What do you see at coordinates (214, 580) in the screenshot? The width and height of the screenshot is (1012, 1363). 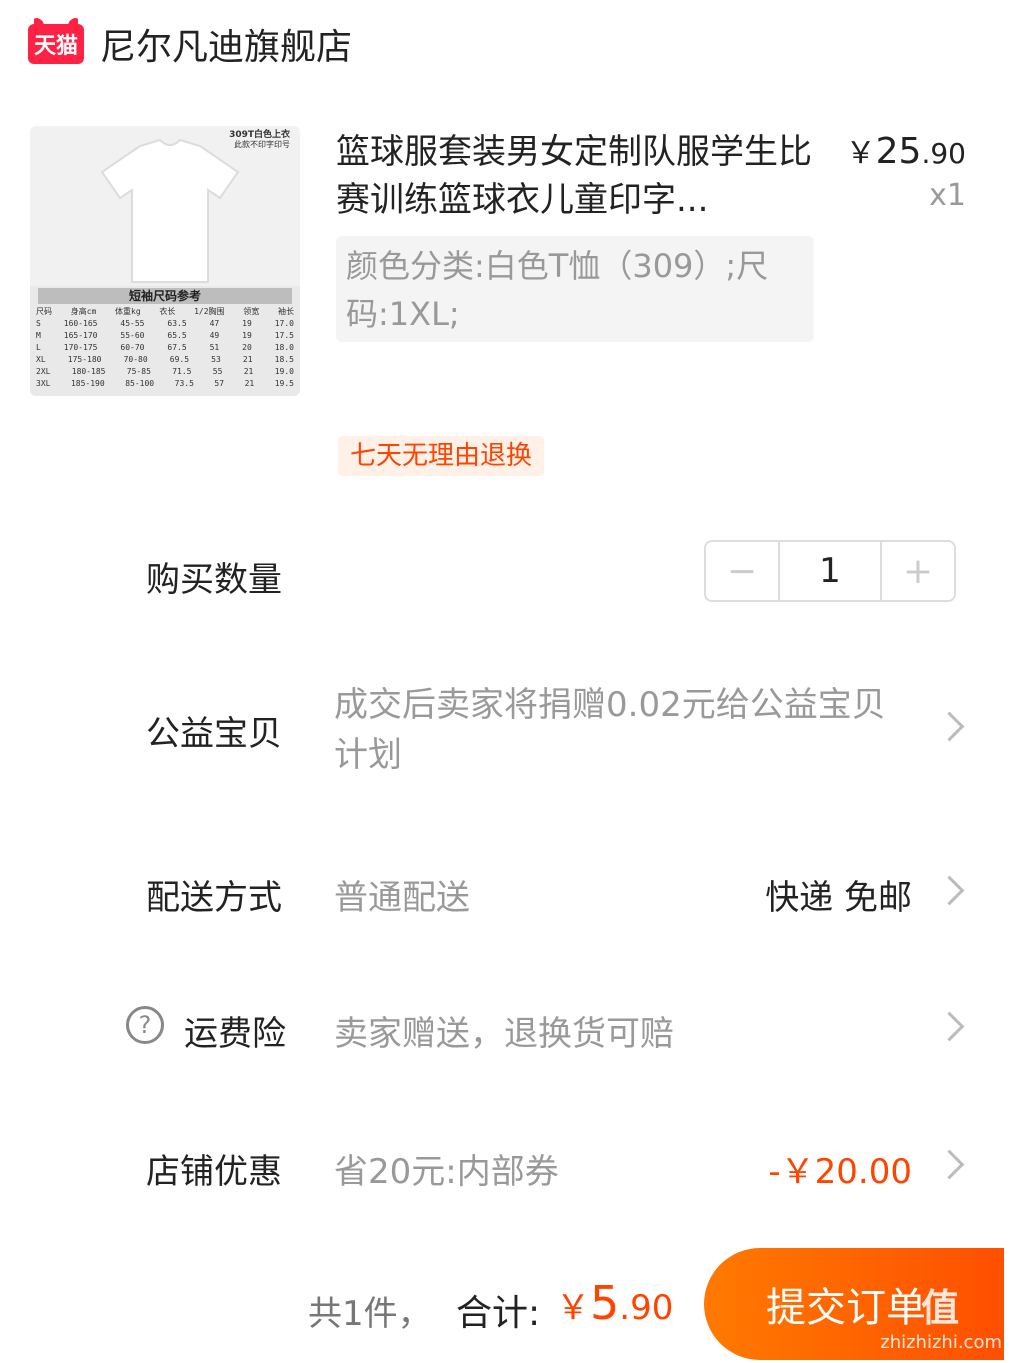 I see `quantity-label: 购买数量` at bounding box center [214, 580].